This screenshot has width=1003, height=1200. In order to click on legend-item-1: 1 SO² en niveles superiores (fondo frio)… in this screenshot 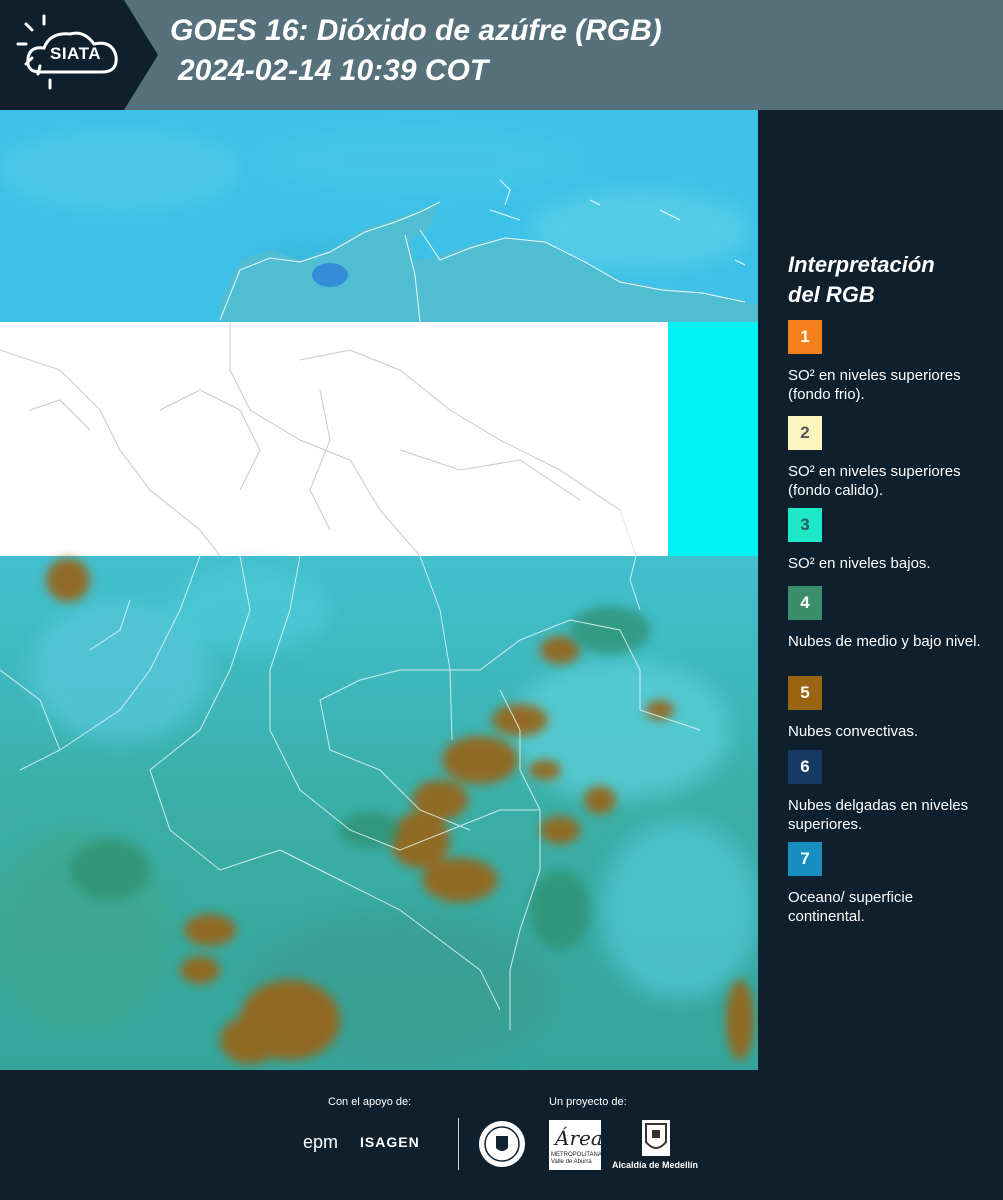, I will do `click(888, 362)`.